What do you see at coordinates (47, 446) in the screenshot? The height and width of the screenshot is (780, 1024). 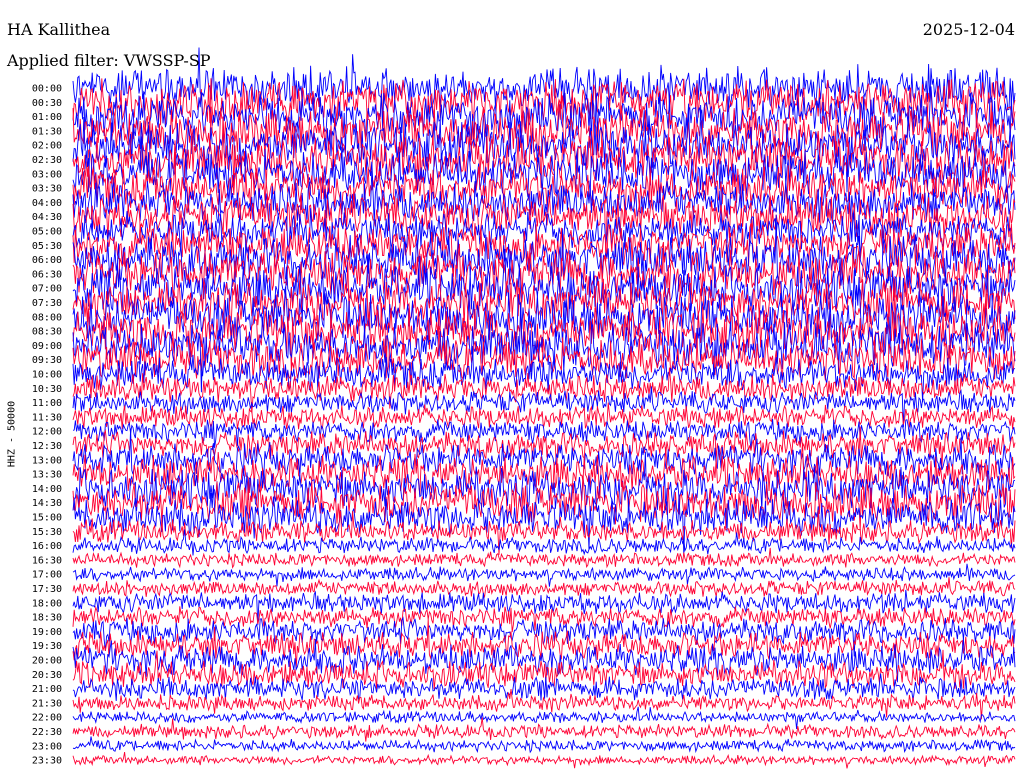 I see `time-label: 12:30` at bounding box center [47, 446].